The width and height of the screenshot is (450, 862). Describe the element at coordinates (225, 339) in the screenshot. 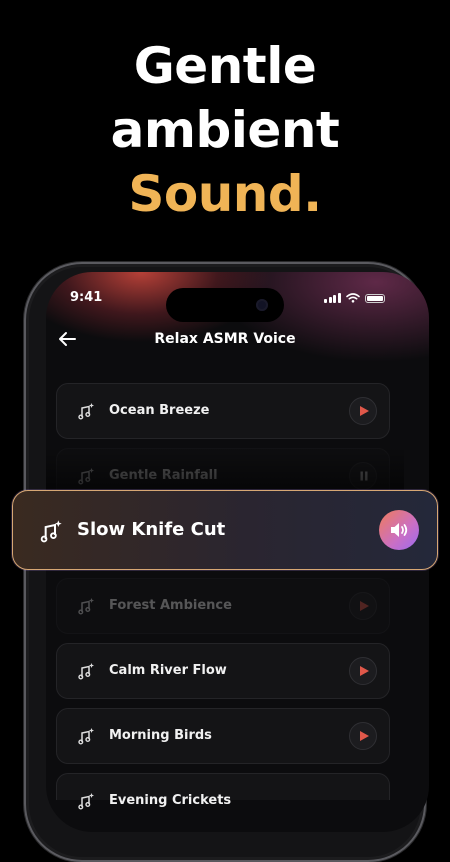

I see `screen-title: Relax ASMR Voice` at that location.